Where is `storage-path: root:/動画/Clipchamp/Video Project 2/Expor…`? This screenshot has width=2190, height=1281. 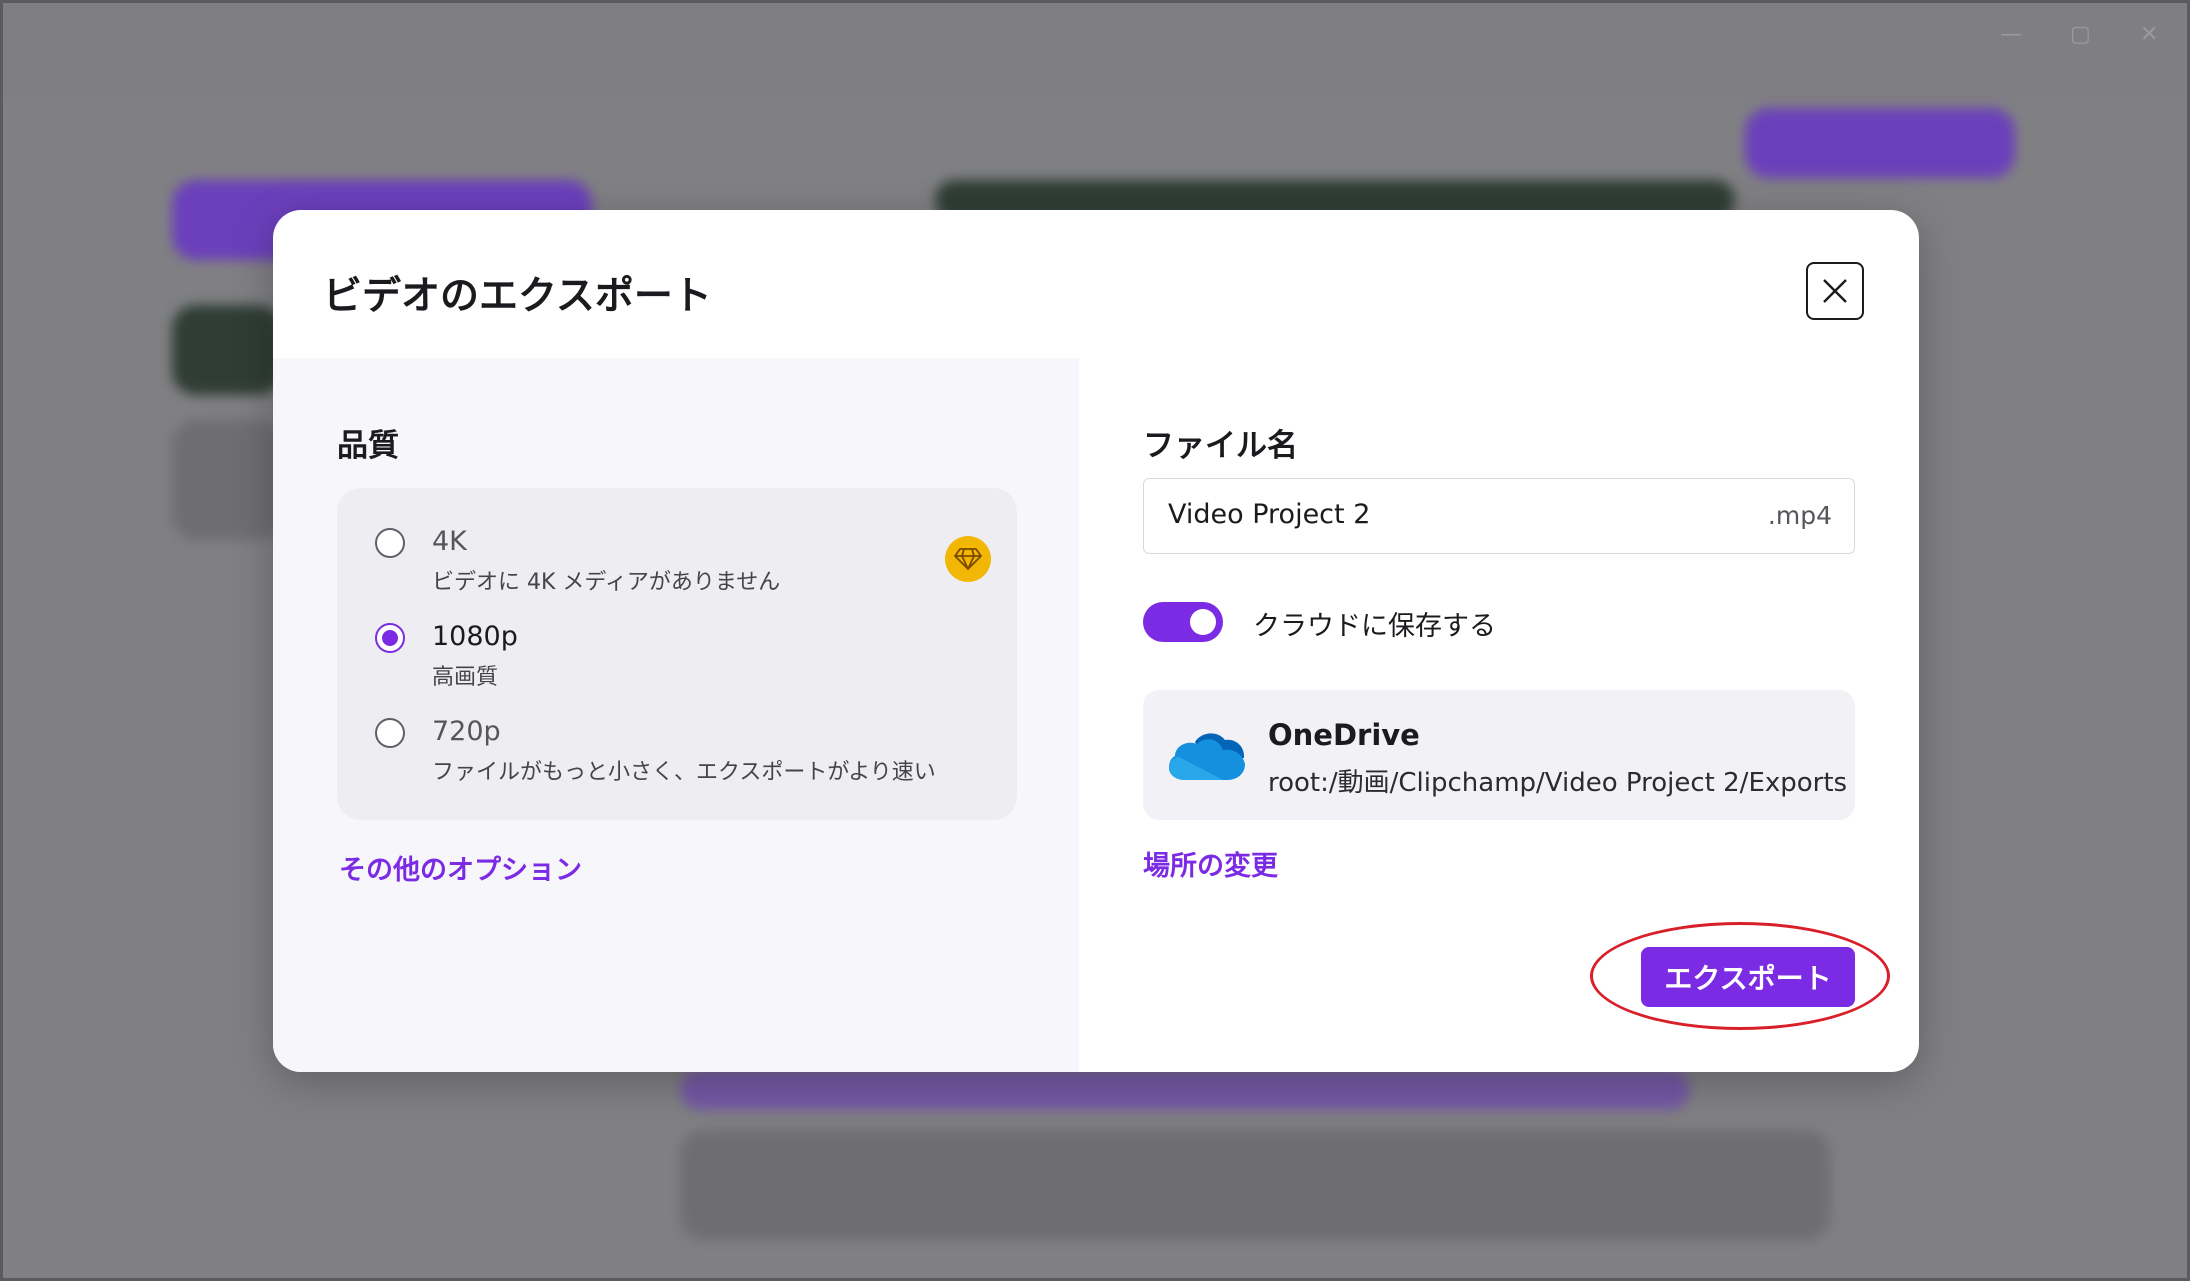 storage-path: root:/動画/Clipchamp/Video Project 2/Expor… is located at coordinates (1558, 783).